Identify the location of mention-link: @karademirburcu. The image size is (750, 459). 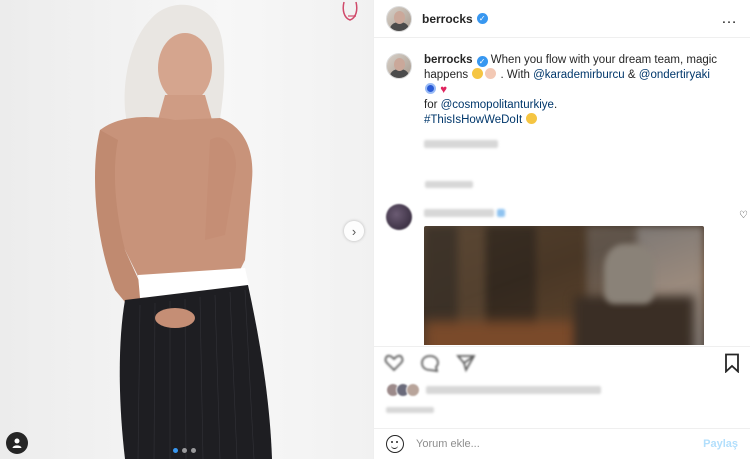
(579, 75).